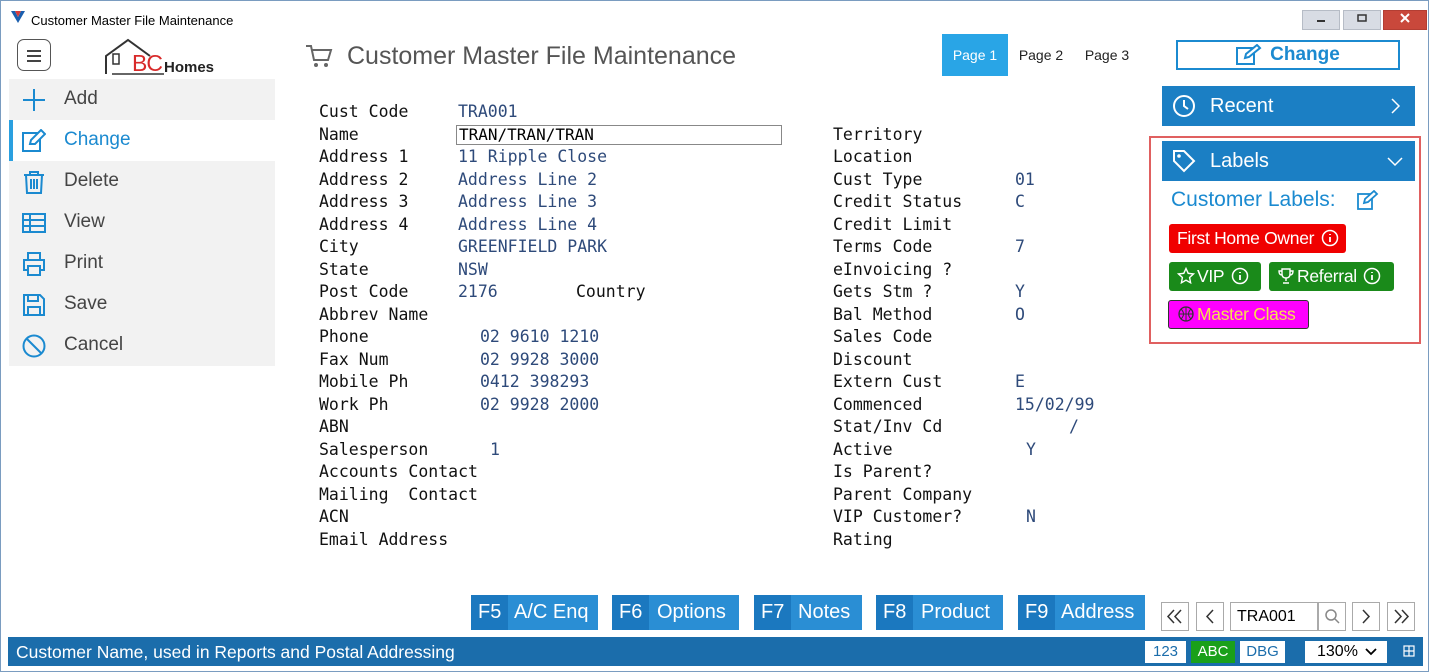  I want to click on stat-inv-cd-value: /, so click(1074, 426).